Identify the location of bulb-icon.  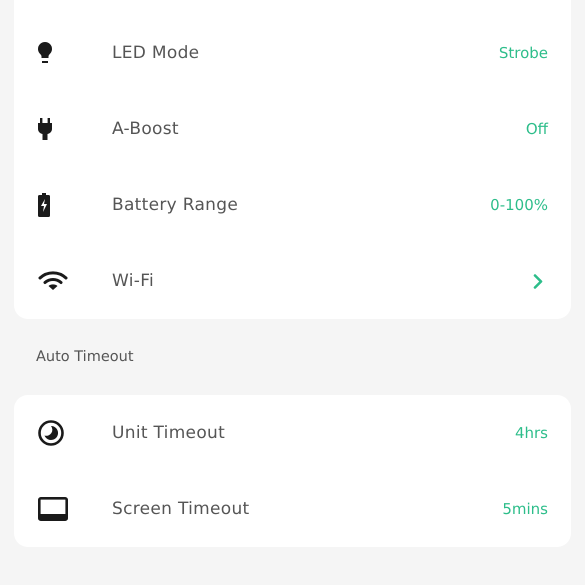
(45, 53).